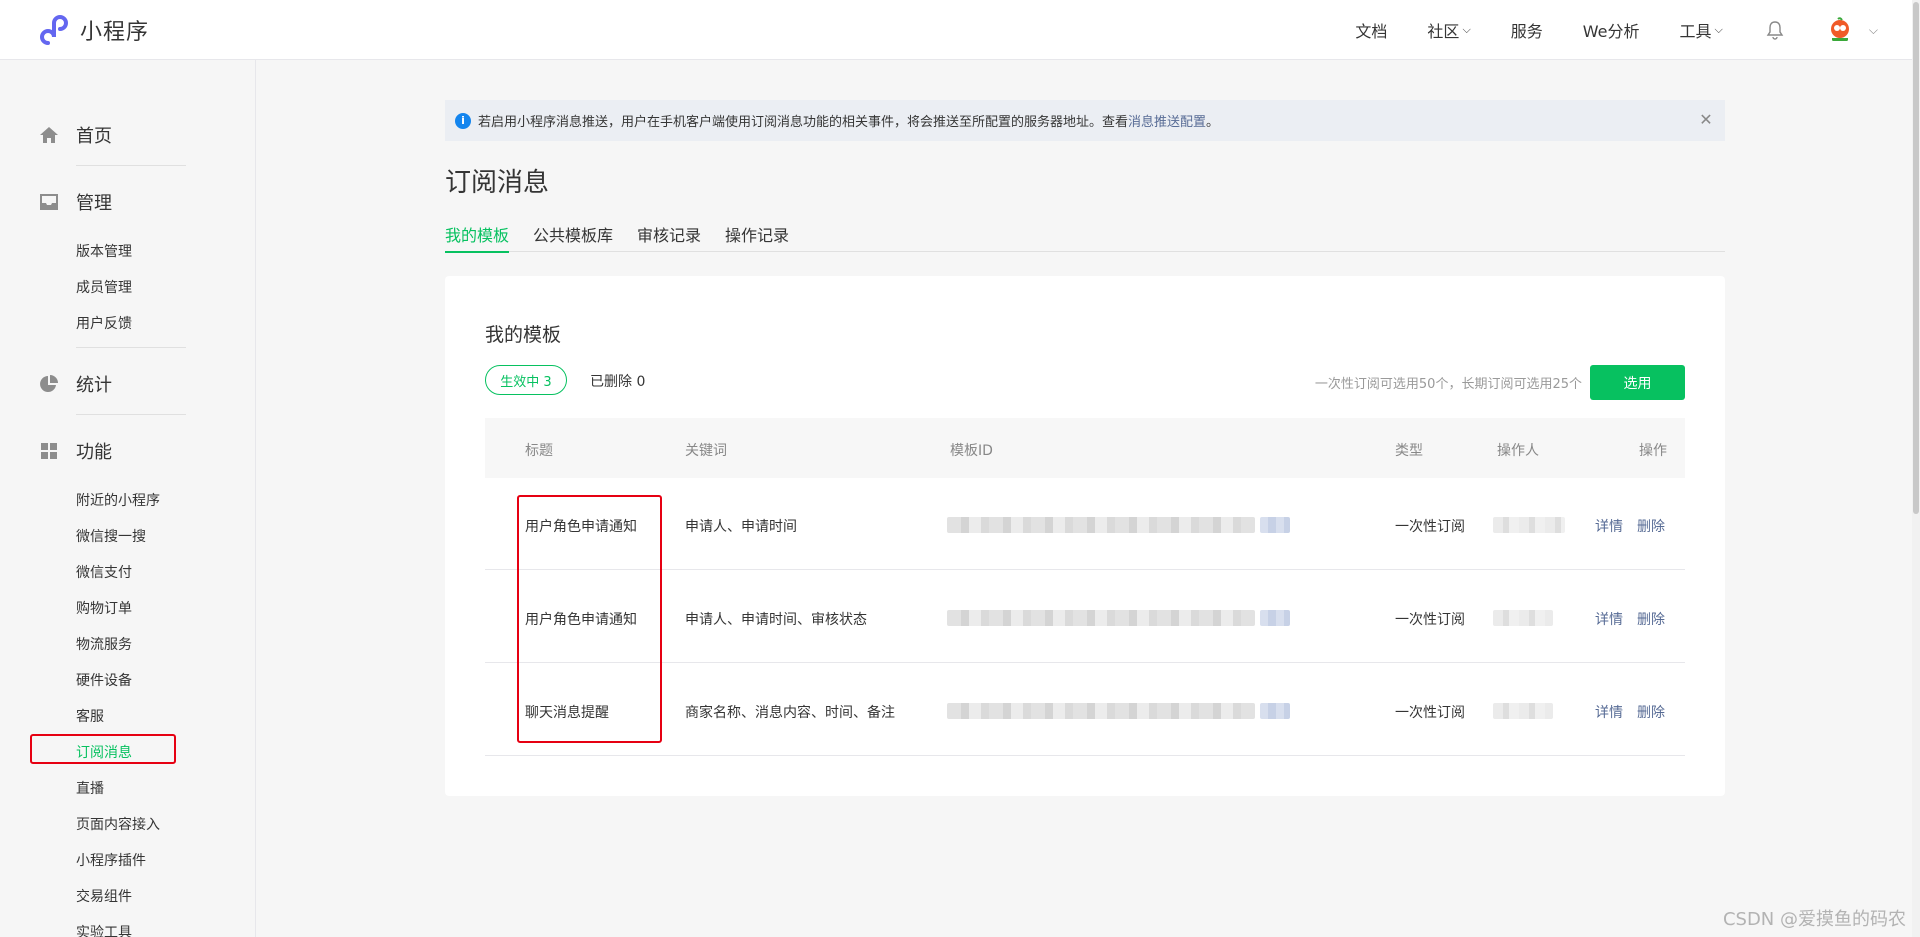 The height and width of the screenshot is (937, 1920). Describe the element at coordinates (776, 620) in the screenshot. I see `row-keywords: 申请人、申请时间、审核状态` at that location.